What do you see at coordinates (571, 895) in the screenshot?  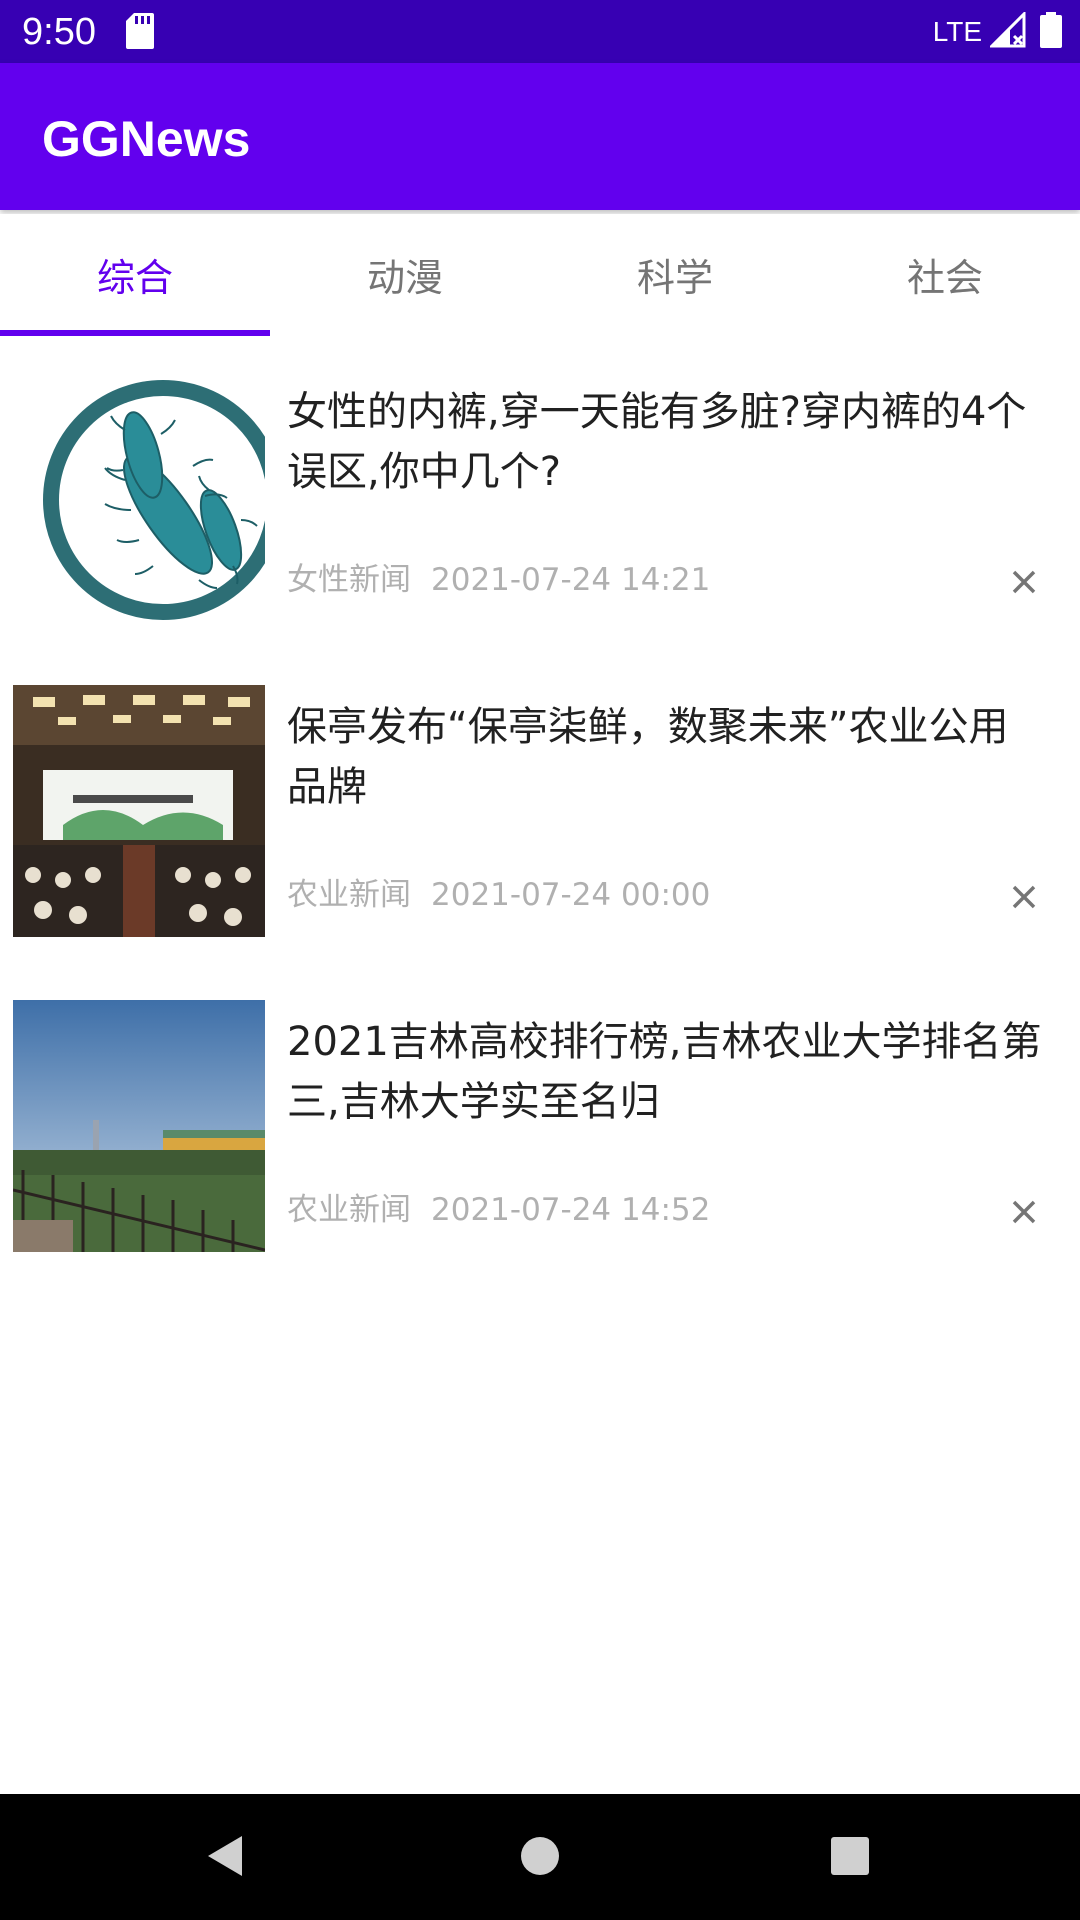 I see `news-time: 2021-07-24 00:00` at bounding box center [571, 895].